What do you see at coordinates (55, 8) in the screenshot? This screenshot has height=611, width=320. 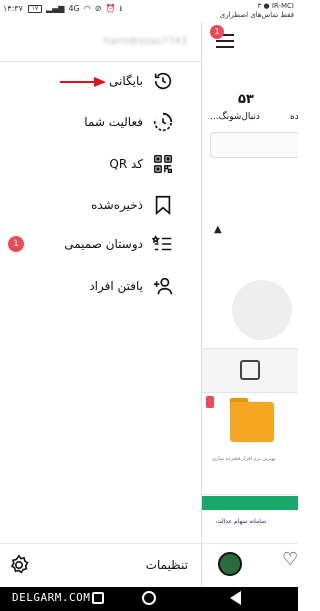 I see `signal-icon: ▂▄▆` at bounding box center [55, 8].